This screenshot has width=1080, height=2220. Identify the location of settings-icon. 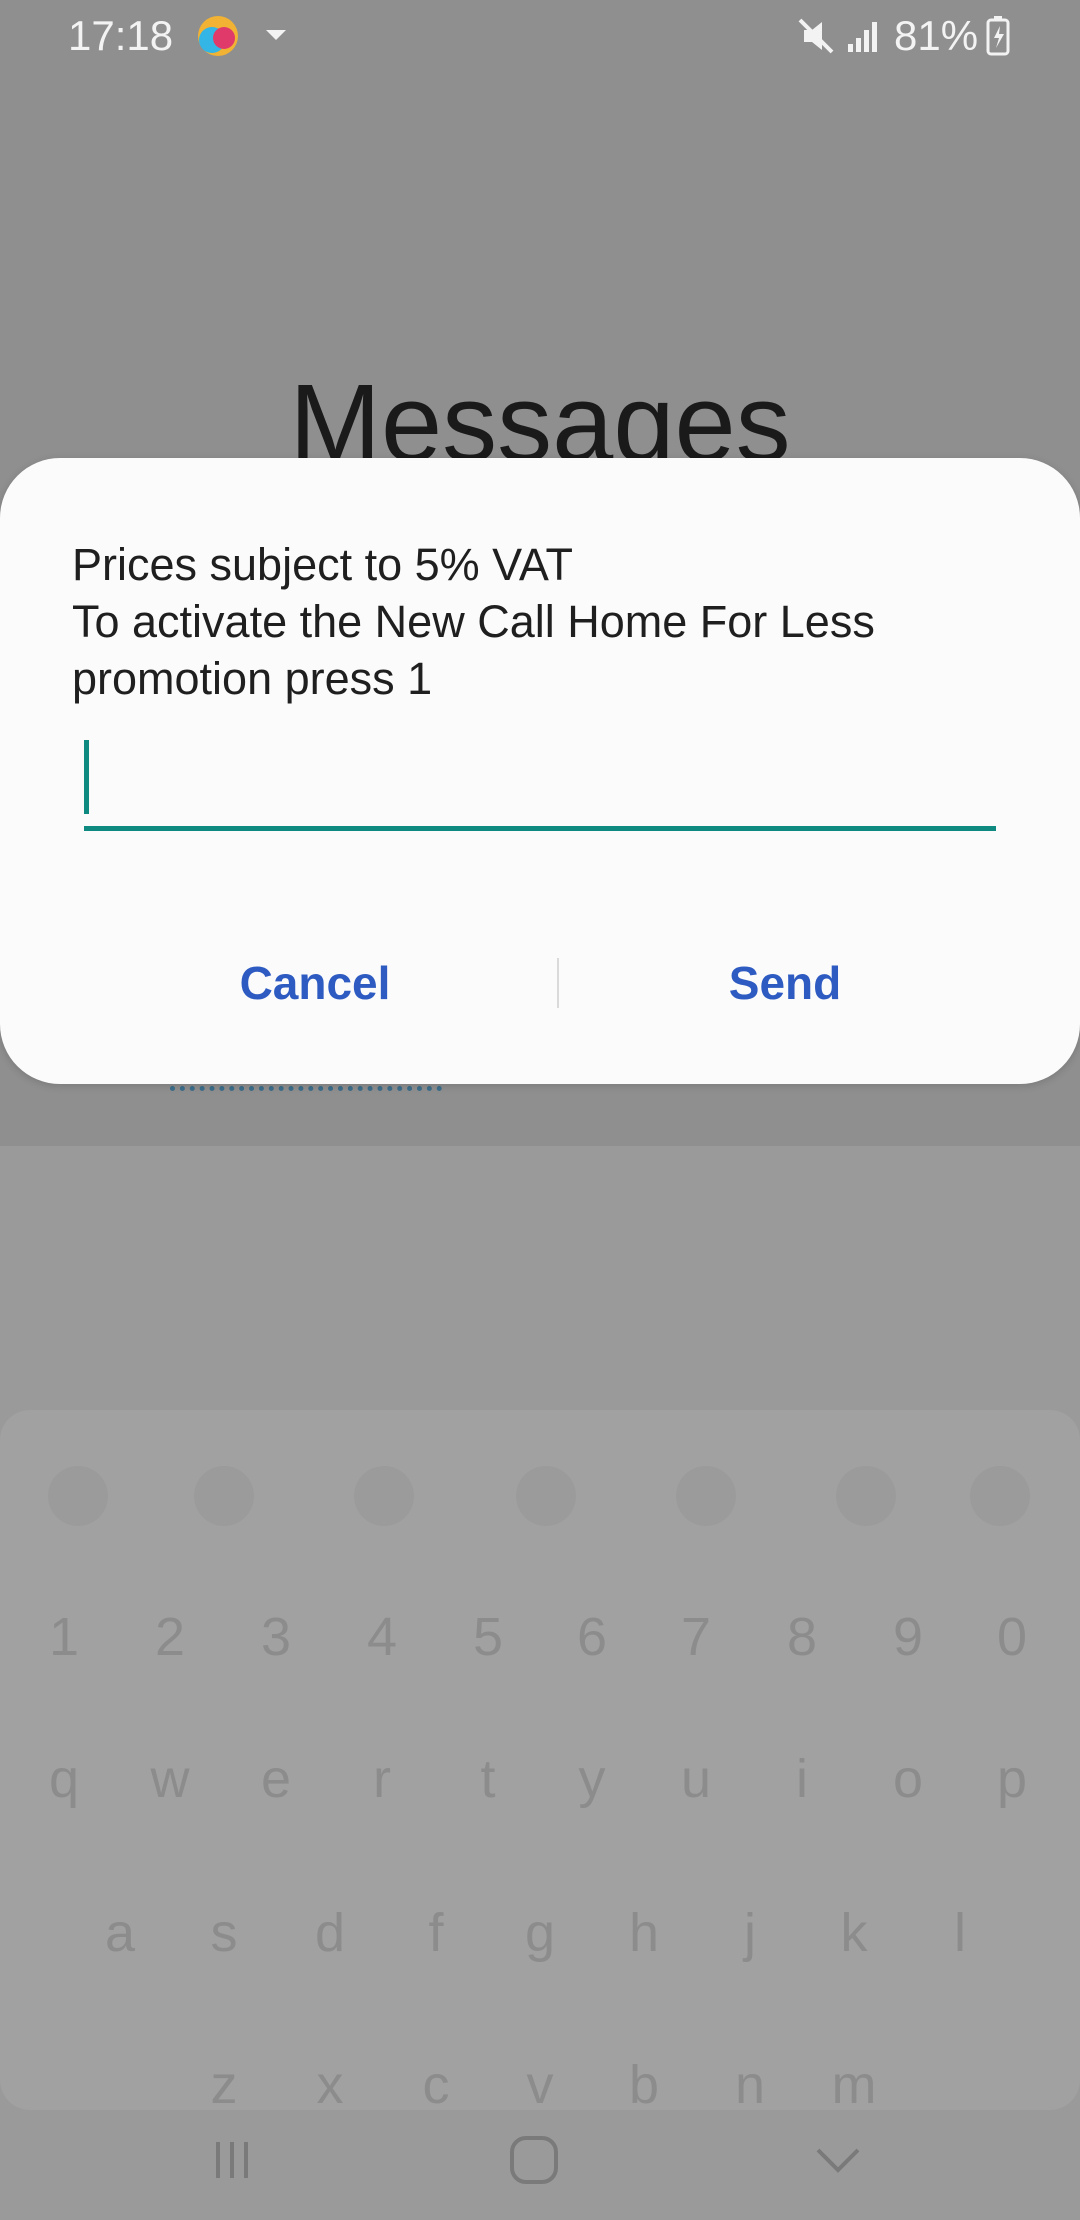
(866, 1496).